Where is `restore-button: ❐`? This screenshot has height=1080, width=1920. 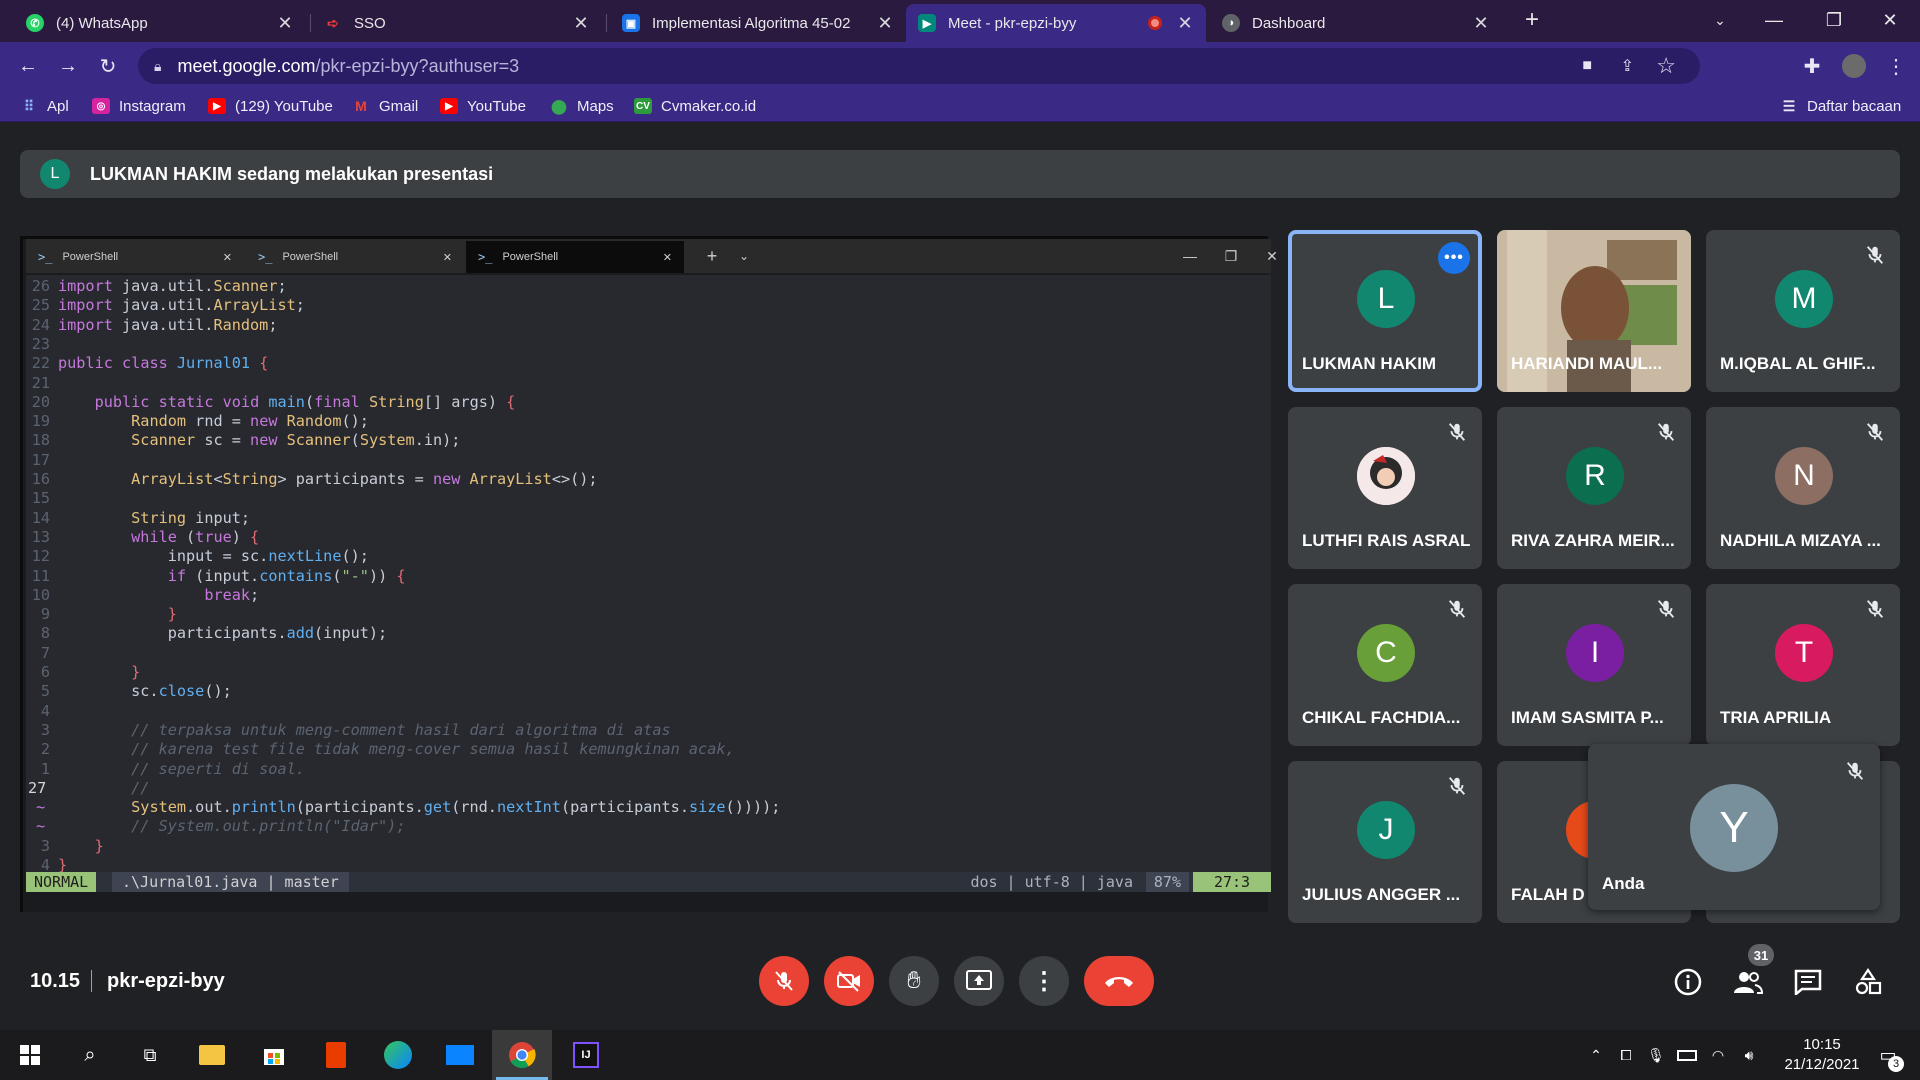 restore-button: ❐ is located at coordinates (1834, 20).